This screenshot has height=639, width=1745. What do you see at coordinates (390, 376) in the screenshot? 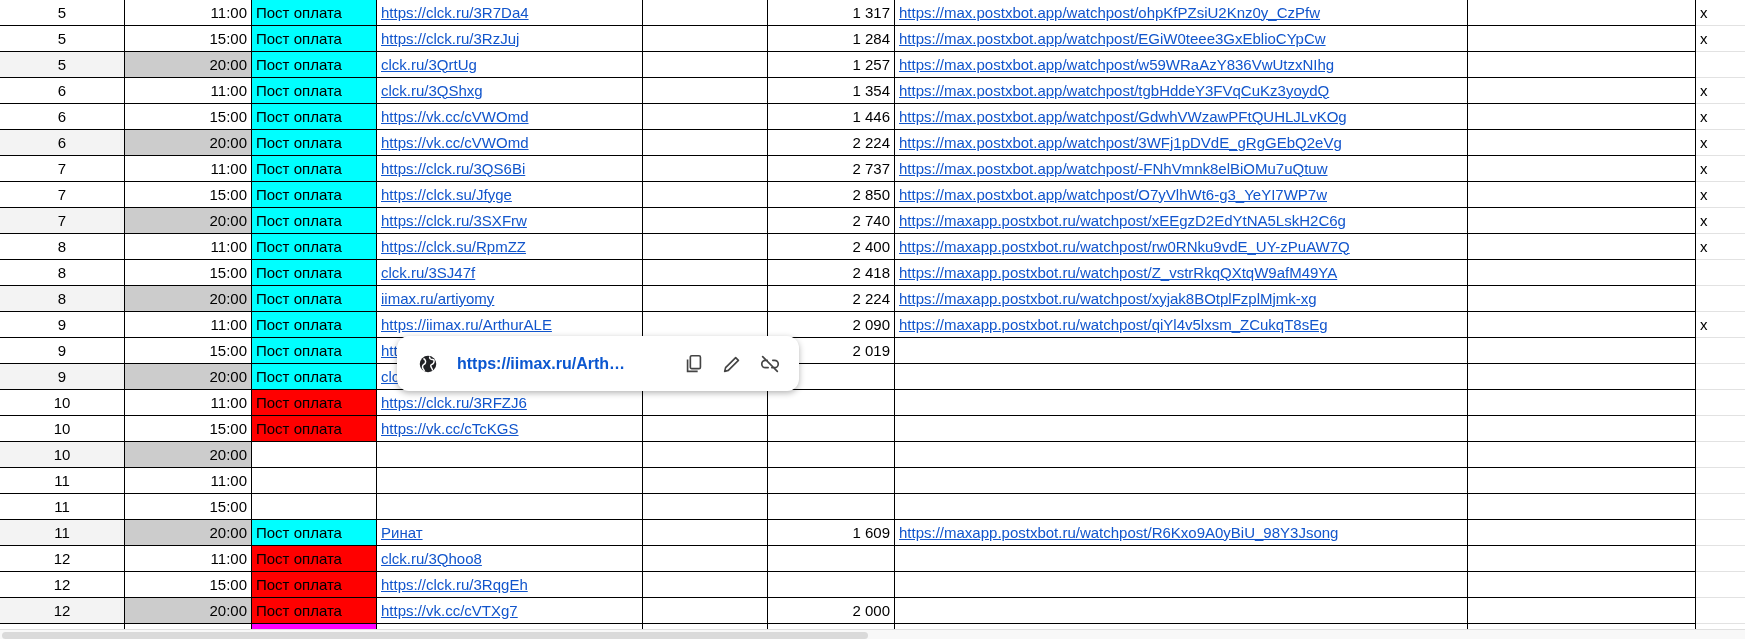
I see `link: clc` at bounding box center [390, 376].